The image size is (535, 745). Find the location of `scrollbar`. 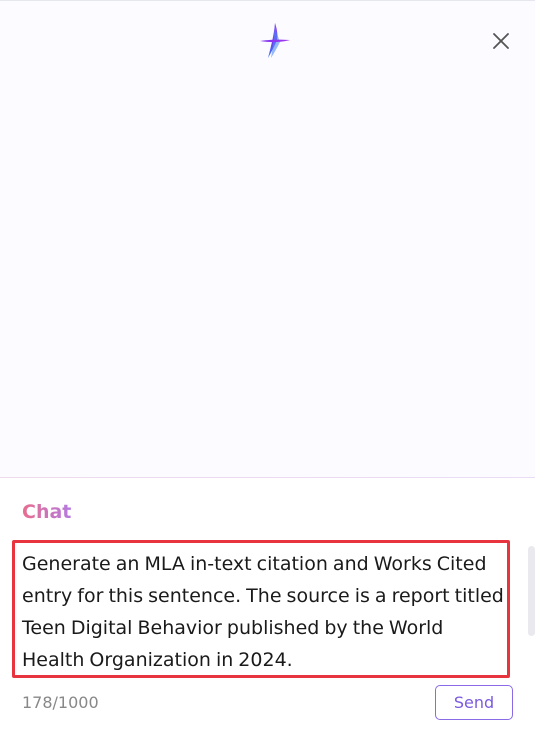

scrollbar is located at coordinates (531, 591).